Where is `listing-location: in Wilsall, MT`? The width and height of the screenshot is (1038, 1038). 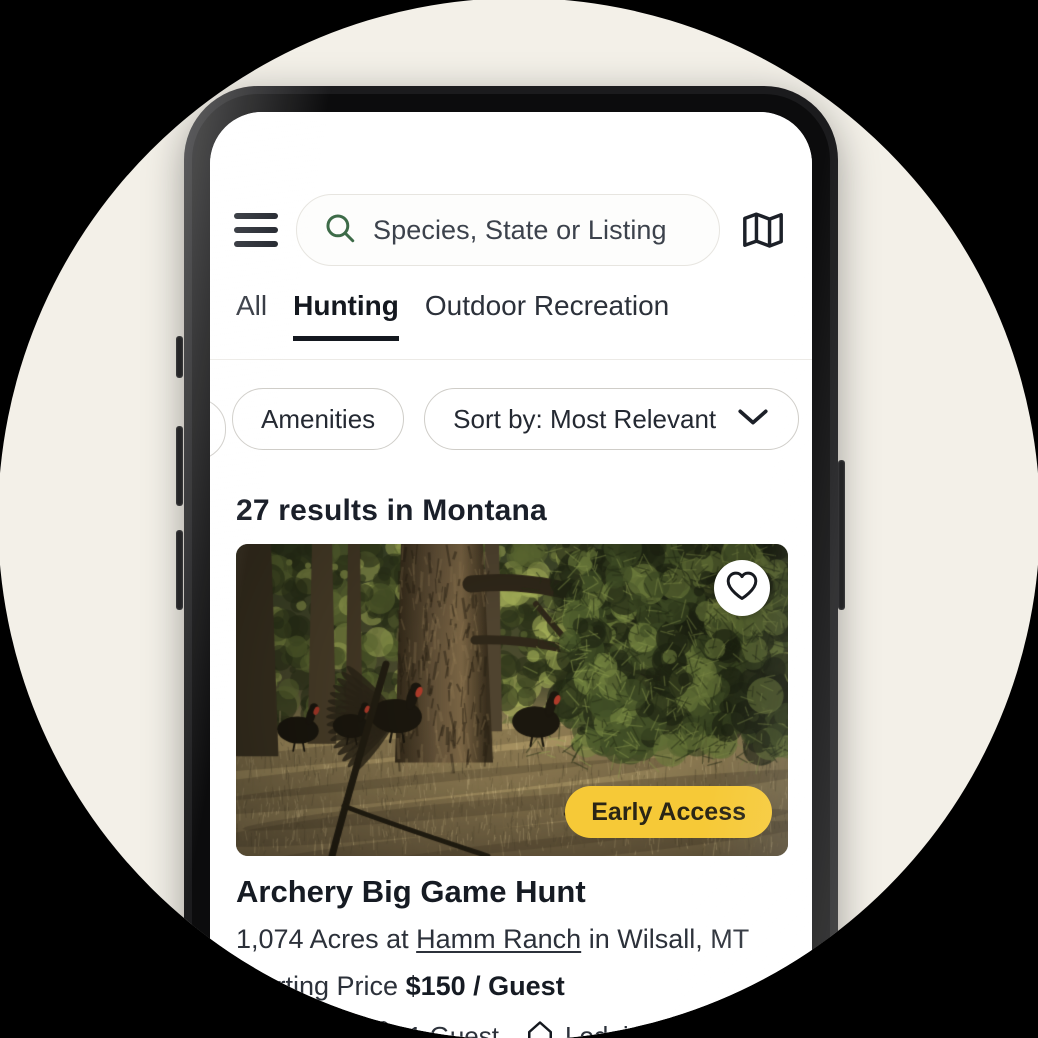 listing-location: in Wilsall, MT is located at coordinates (669, 939).